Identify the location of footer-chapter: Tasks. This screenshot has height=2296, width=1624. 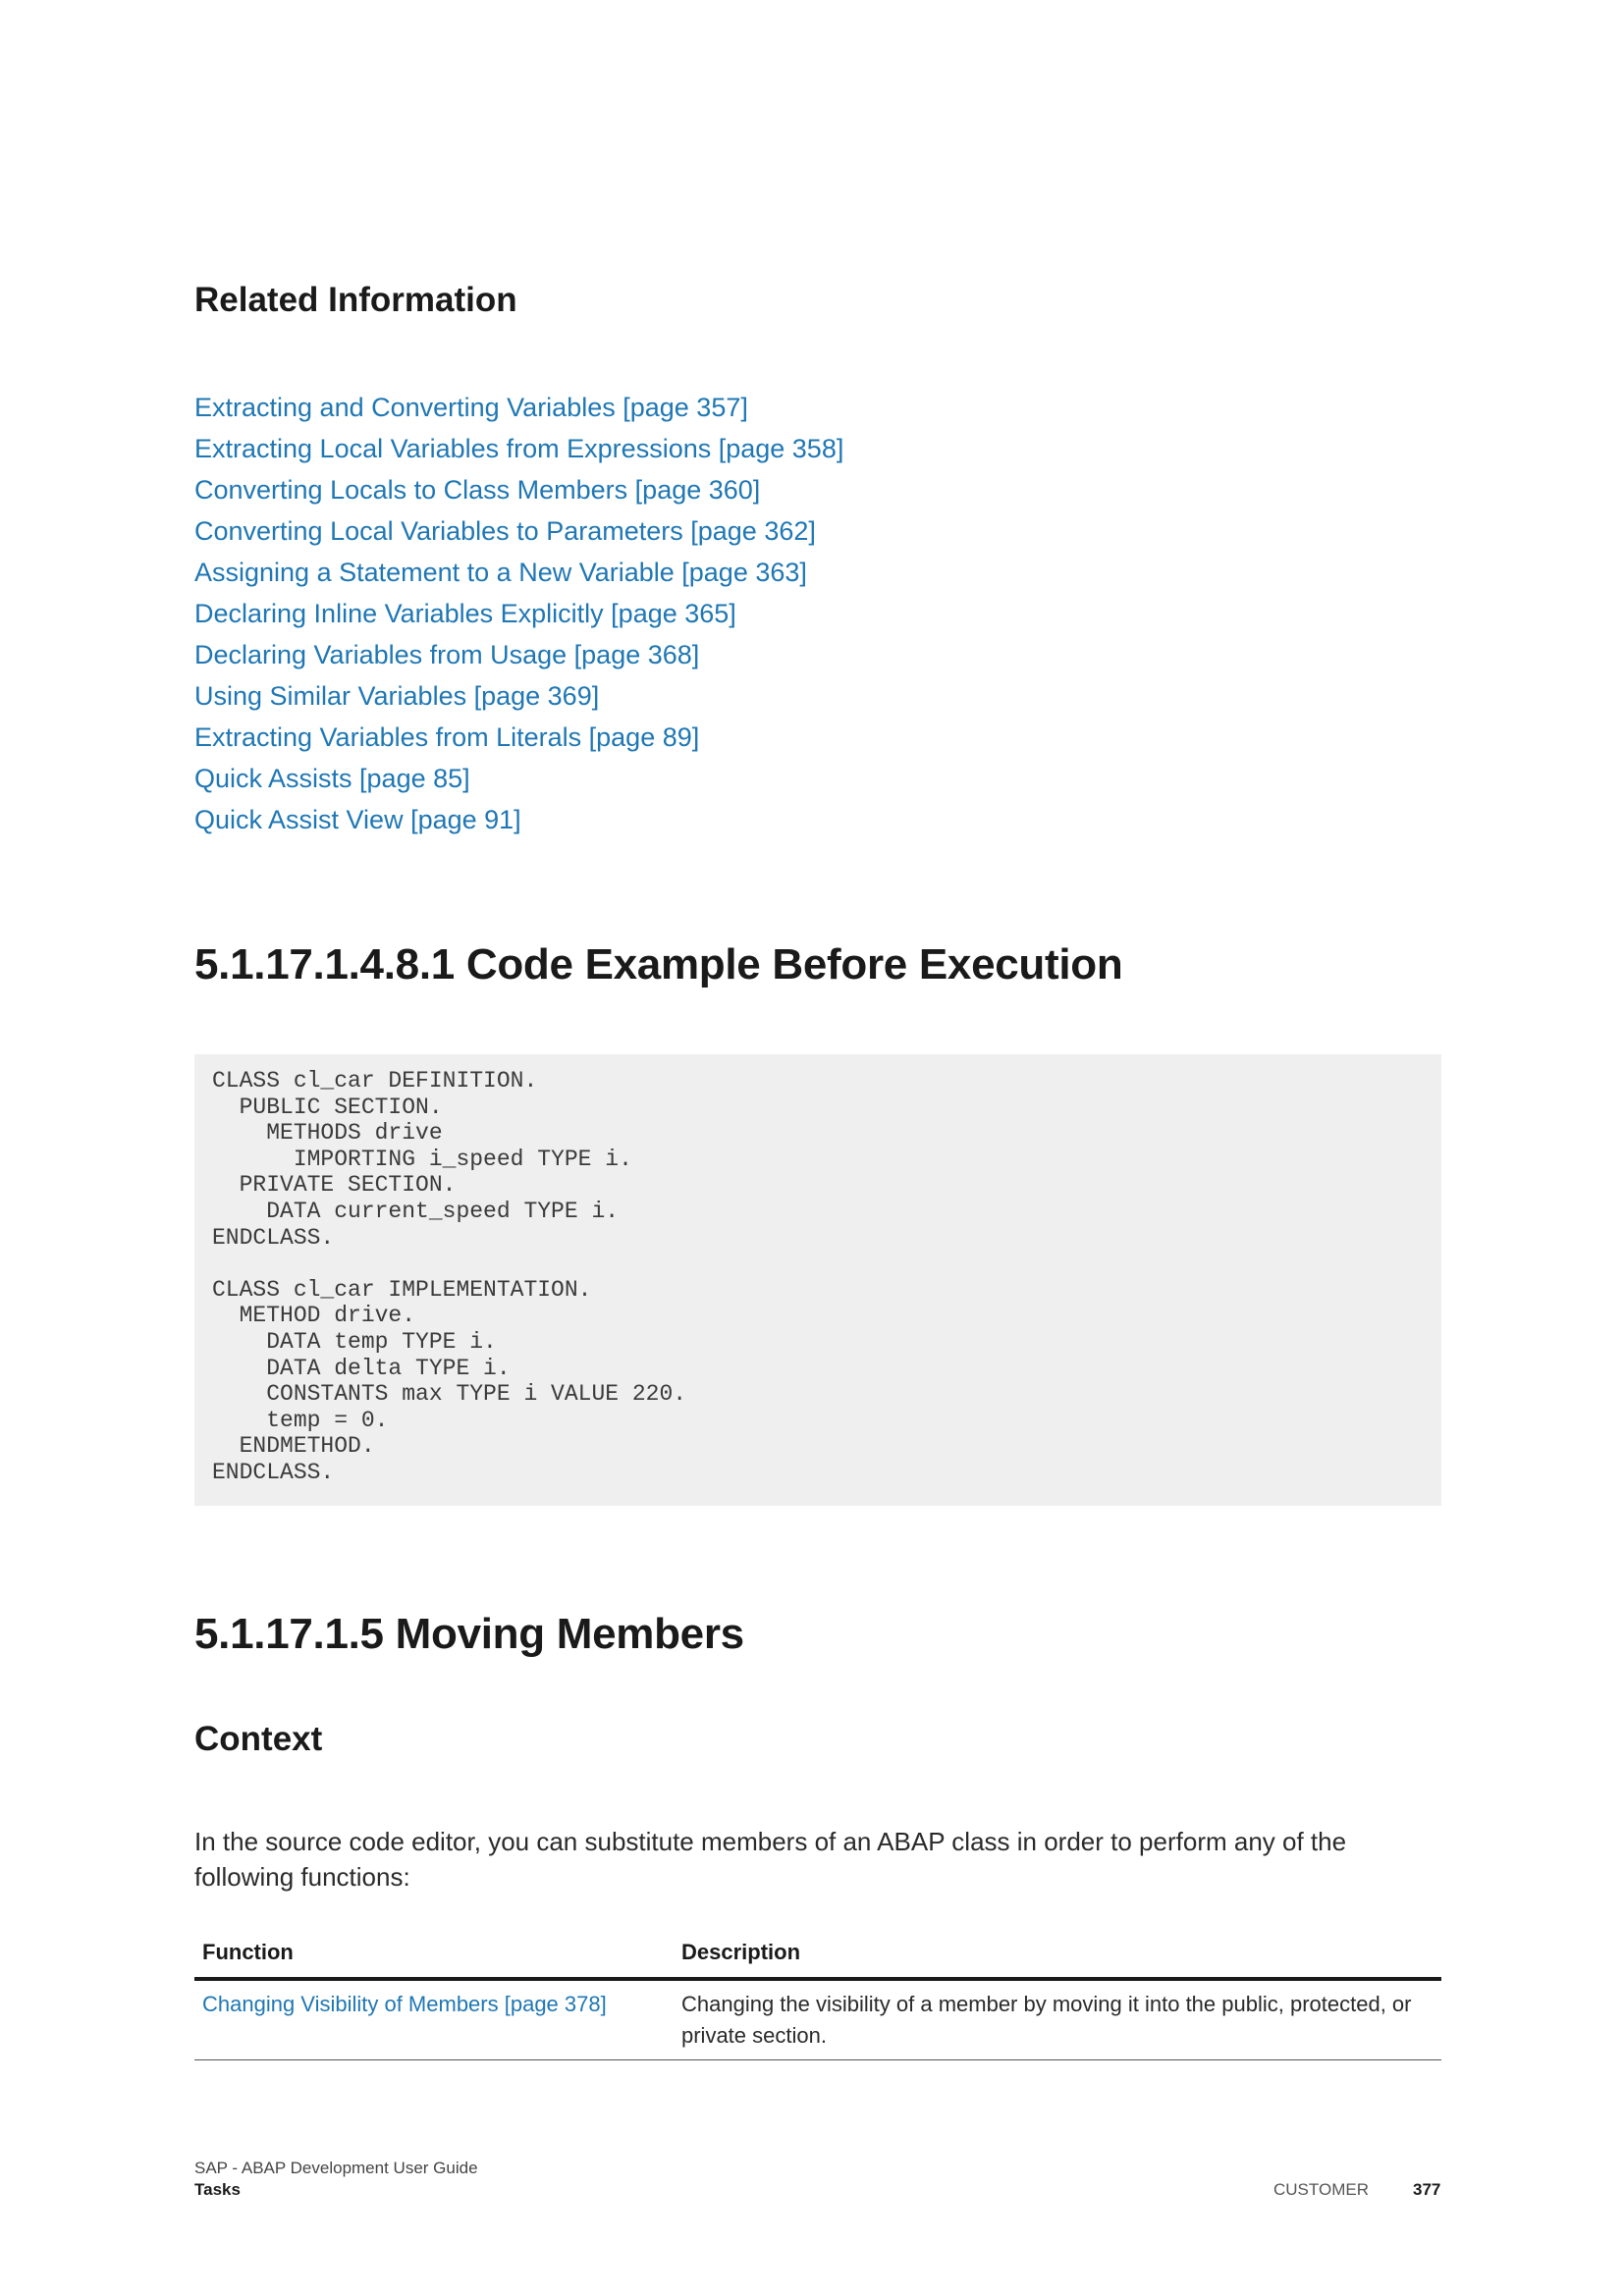
(217, 2189).